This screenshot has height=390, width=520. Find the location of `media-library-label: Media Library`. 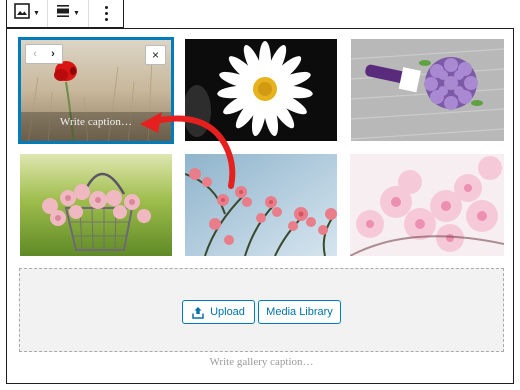

media-library-label: Media Library is located at coordinates (299, 312).